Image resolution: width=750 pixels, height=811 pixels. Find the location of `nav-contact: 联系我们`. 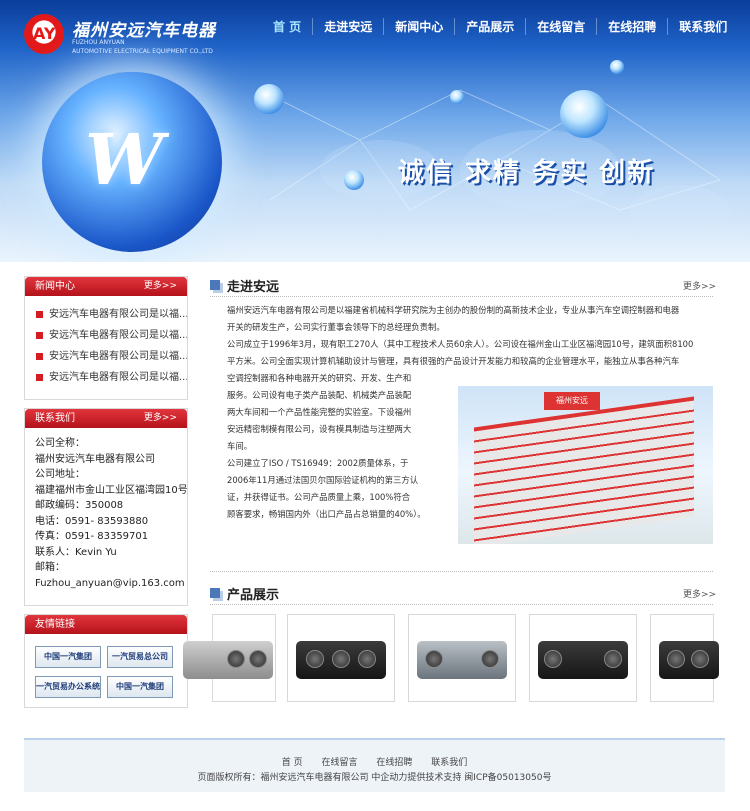

nav-contact: 联系我们 is located at coordinates (702, 26).